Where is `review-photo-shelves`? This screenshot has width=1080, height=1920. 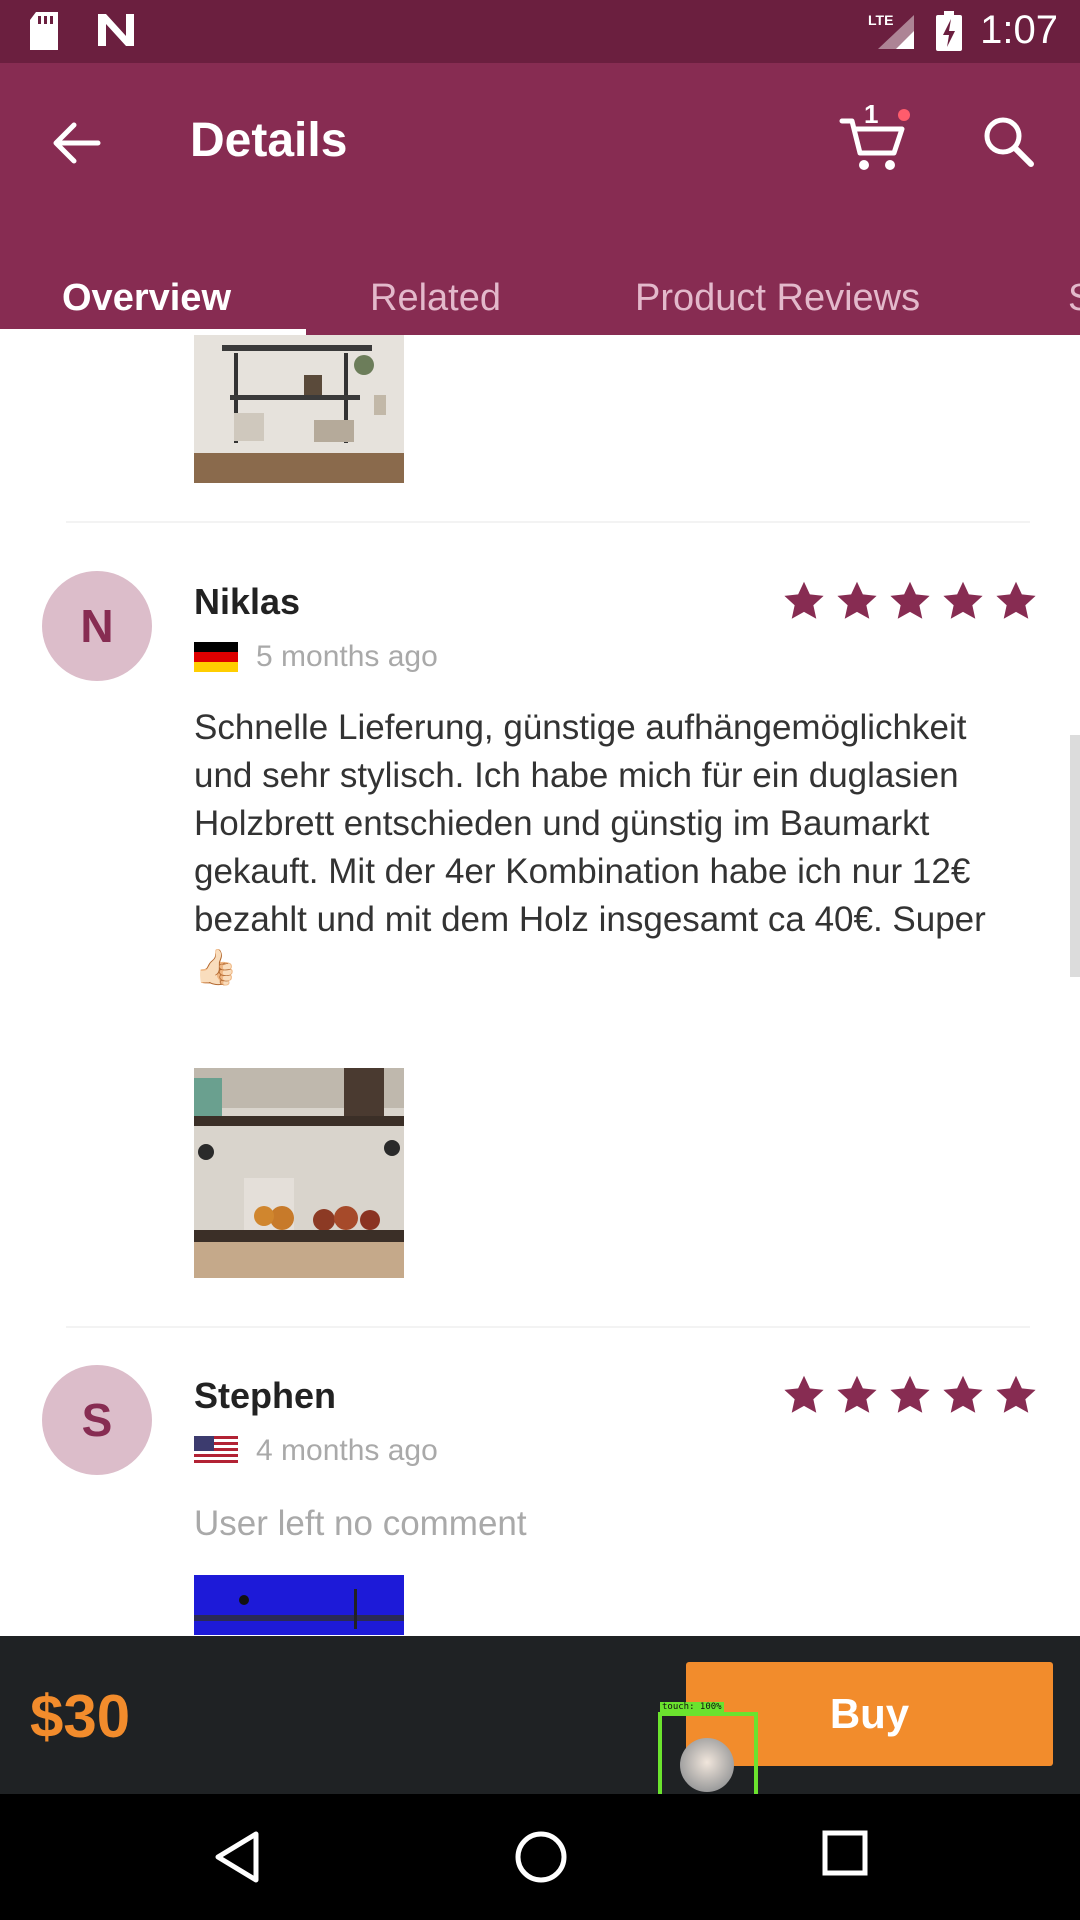
review-photo-shelves is located at coordinates (299, 409).